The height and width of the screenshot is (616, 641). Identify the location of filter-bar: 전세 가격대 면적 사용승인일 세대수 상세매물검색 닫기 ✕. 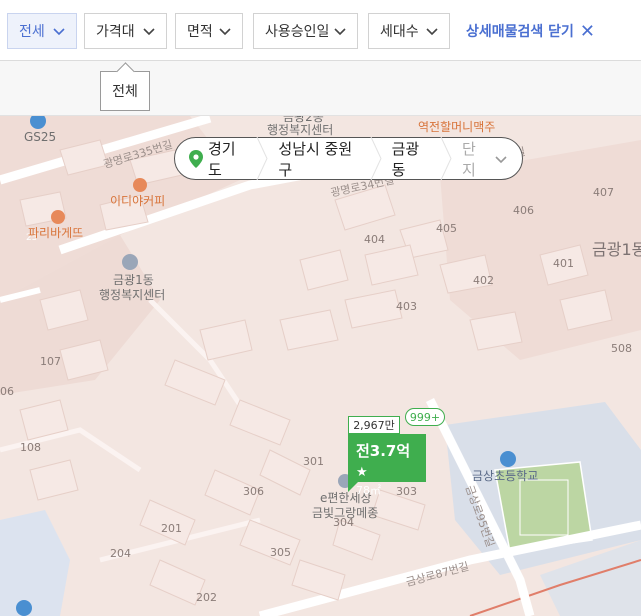
(320, 30).